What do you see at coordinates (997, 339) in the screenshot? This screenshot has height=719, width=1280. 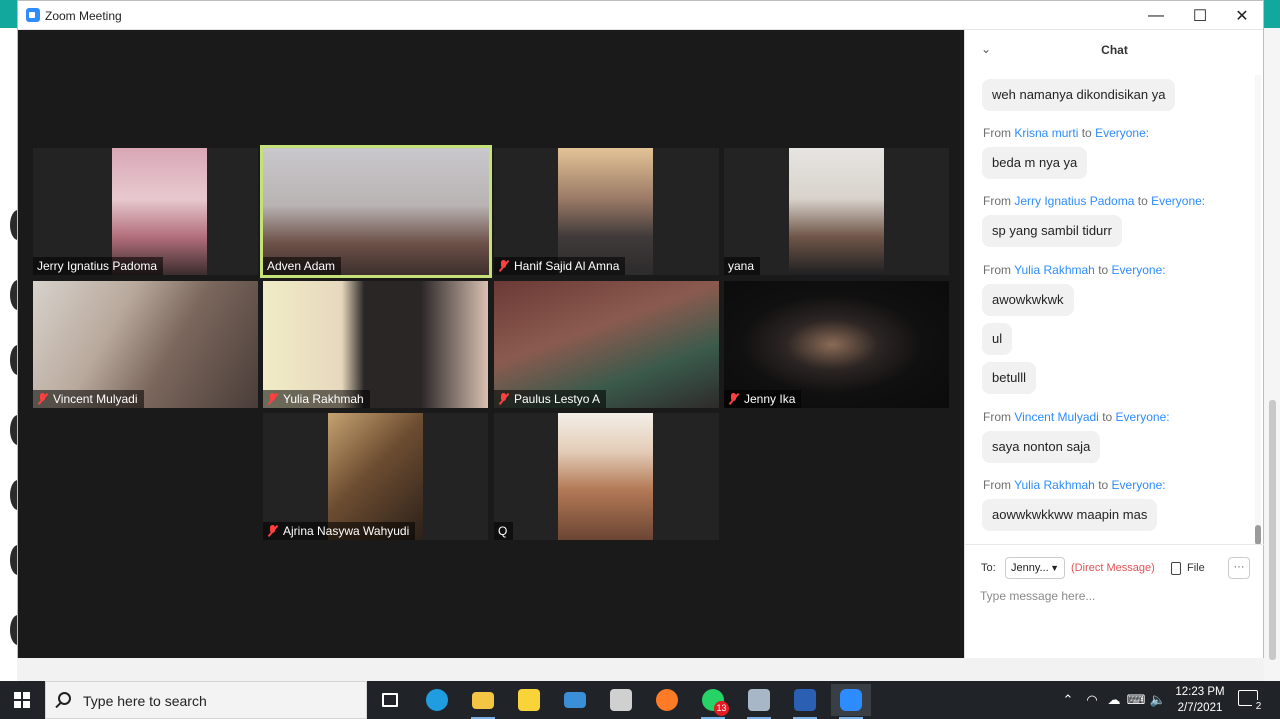 I see `chat-message: ul` at bounding box center [997, 339].